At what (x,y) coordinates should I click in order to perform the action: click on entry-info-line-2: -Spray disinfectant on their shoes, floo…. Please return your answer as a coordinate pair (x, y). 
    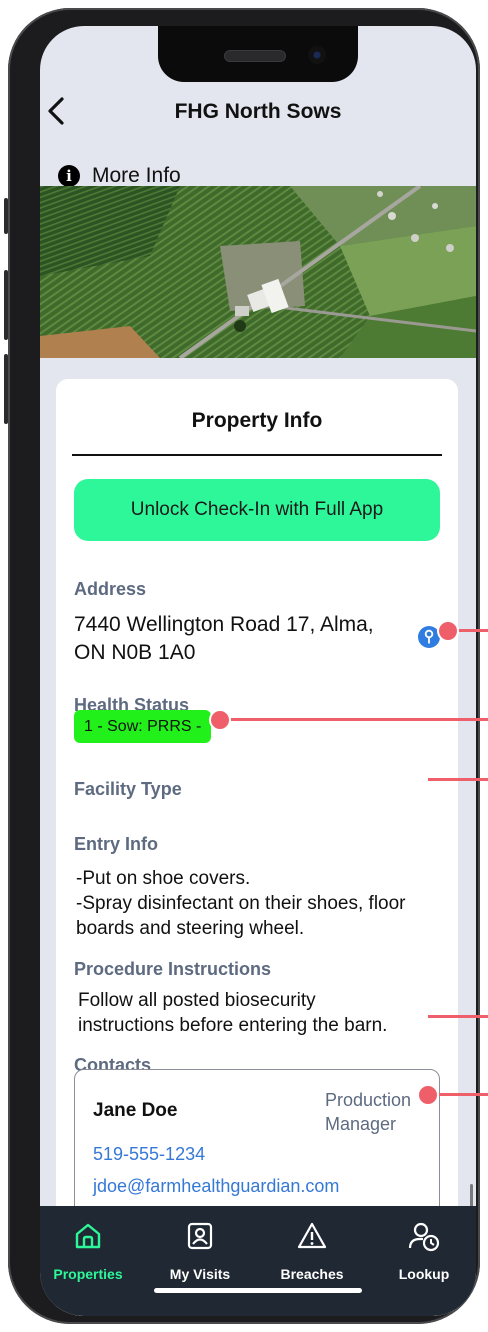
    Looking at the image, I should click on (241, 903).